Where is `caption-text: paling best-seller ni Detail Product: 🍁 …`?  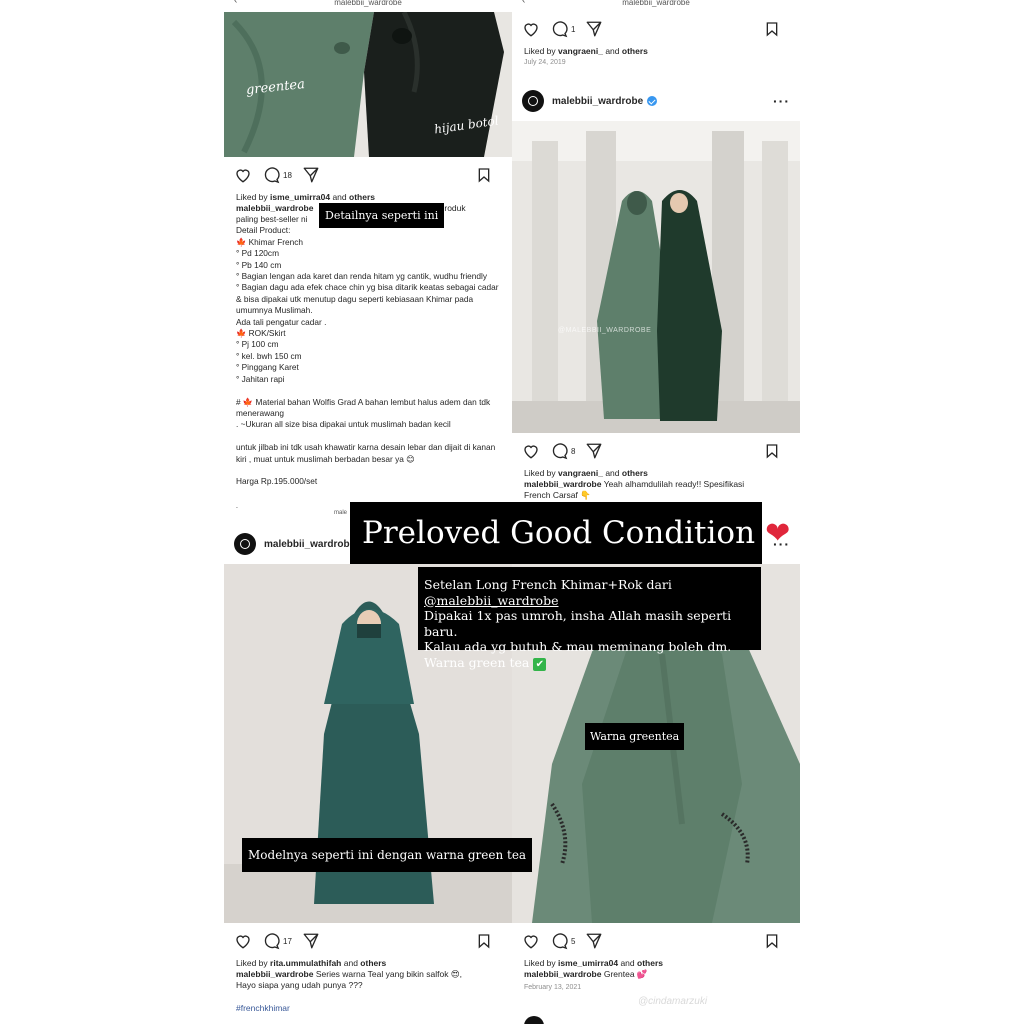 caption-text: paling best-seller ni Detail Product: 🍁 … is located at coordinates (367, 350).